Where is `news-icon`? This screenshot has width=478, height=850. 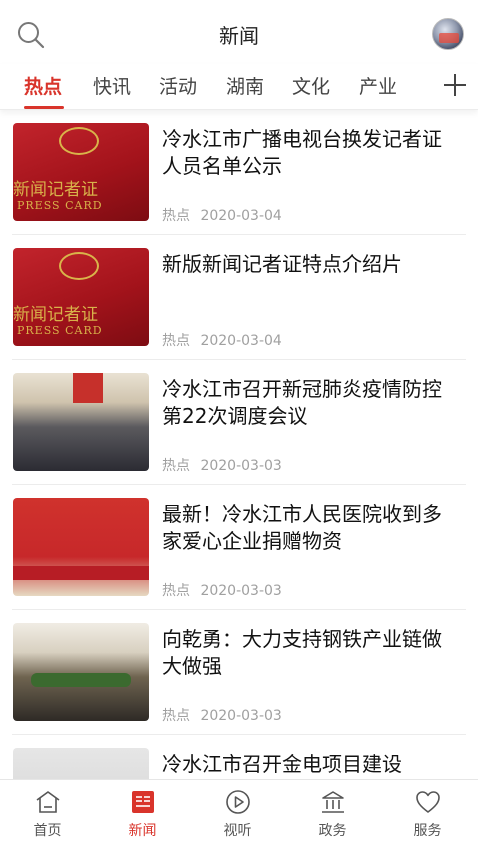 news-icon is located at coordinates (143, 802).